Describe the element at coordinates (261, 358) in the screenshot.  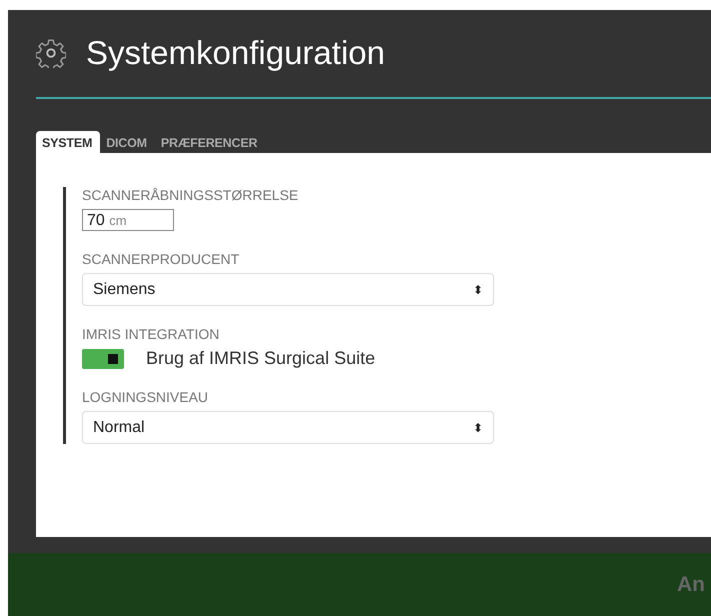
I see `toggle-label: Brug af IMRIS Surgical Suite` at that location.